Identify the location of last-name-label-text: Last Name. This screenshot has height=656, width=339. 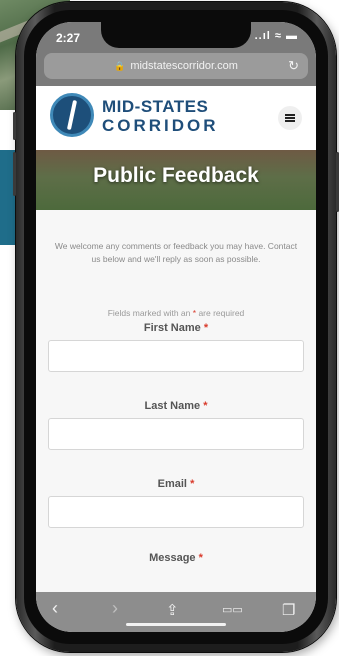
(172, 406).